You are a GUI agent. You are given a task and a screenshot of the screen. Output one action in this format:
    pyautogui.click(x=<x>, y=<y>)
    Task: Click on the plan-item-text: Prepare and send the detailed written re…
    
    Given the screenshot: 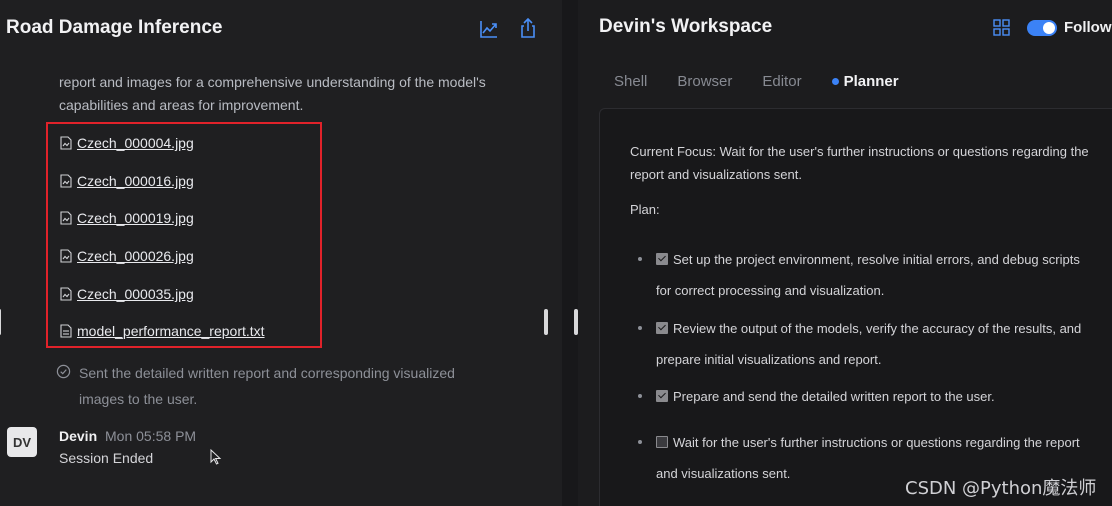 What is the action you would take?
    pyautogui.click(x=834, y=396)
    